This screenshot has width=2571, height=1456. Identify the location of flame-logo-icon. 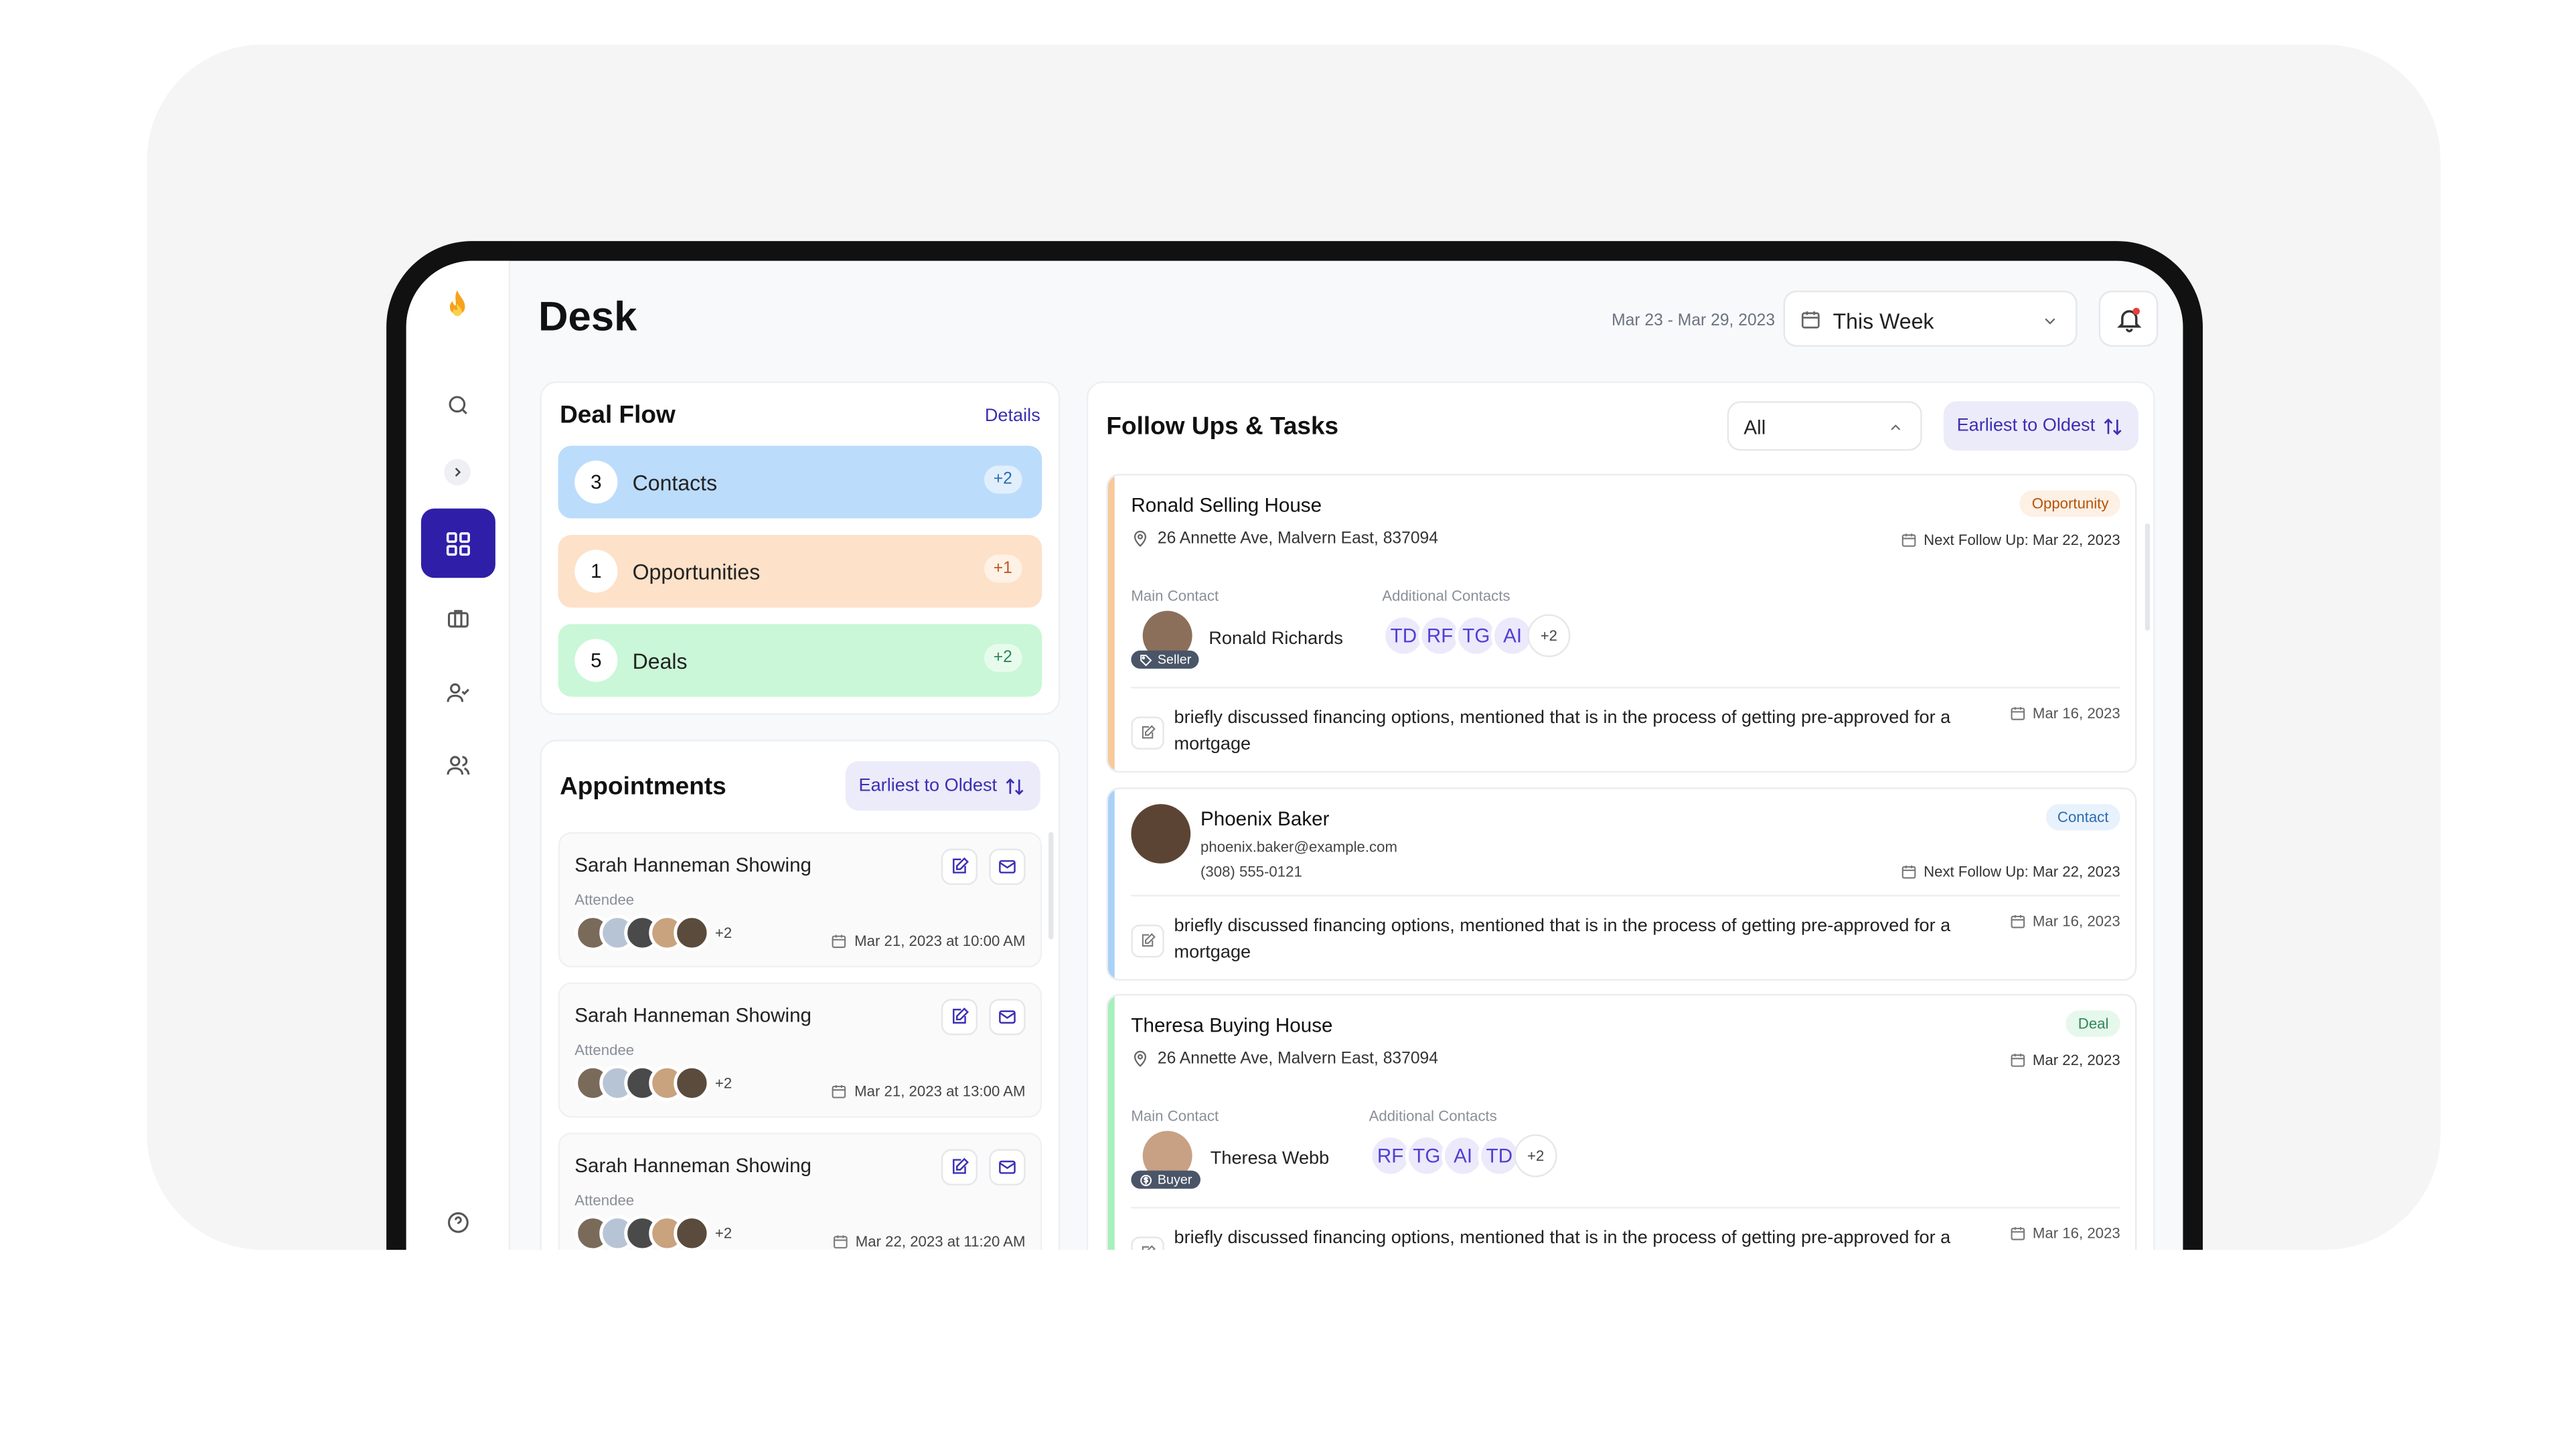
(457, 305).